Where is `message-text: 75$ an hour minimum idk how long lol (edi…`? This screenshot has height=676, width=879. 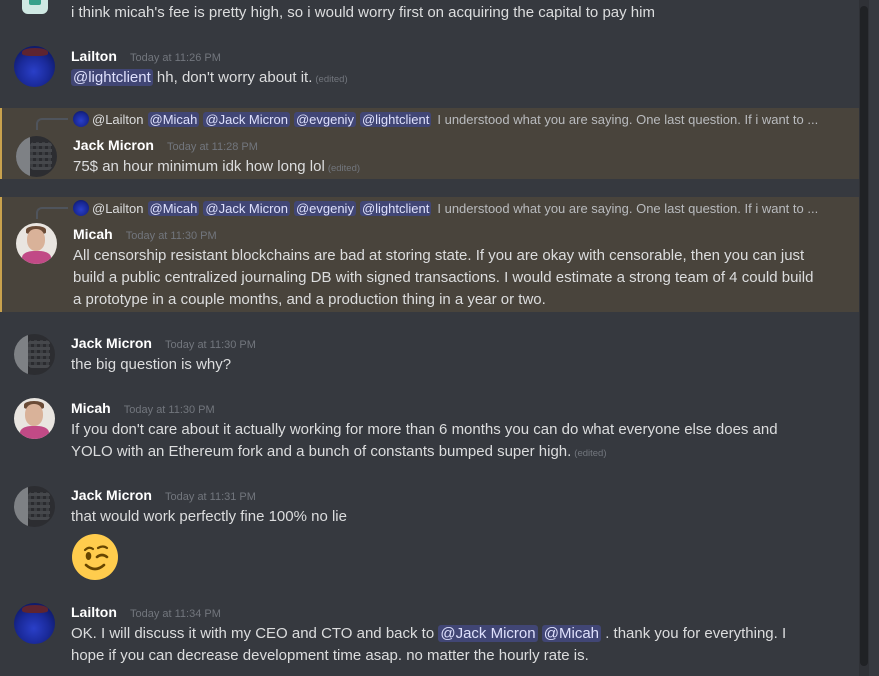 message-text: 75$ an hour minimum idk how long lol (edi… is located at coordinates (452, 168).